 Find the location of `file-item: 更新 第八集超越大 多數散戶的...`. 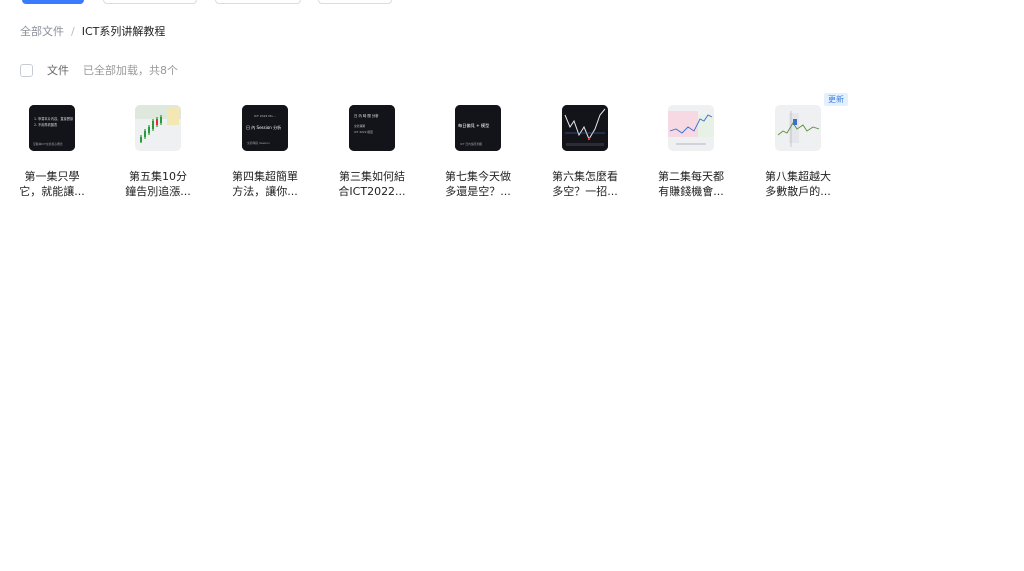

file-item: 更新 第八集超越大 多數散戶的... is located at coordinates (798, 150).